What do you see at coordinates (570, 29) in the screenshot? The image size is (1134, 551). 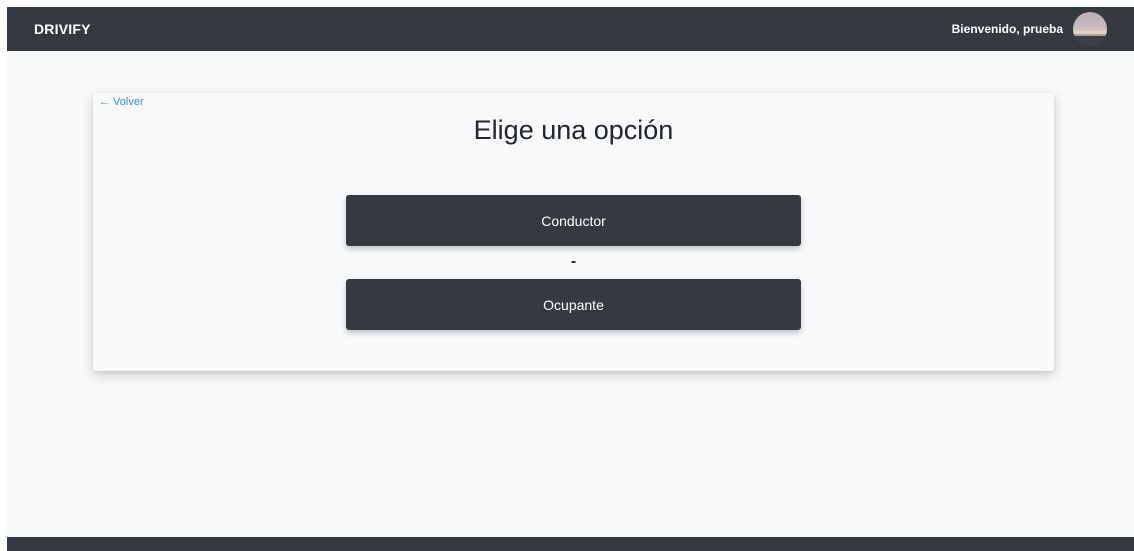 I see `navbar: DRIVIFY Bienvenido, prueba` at bounding box center [570, 29].